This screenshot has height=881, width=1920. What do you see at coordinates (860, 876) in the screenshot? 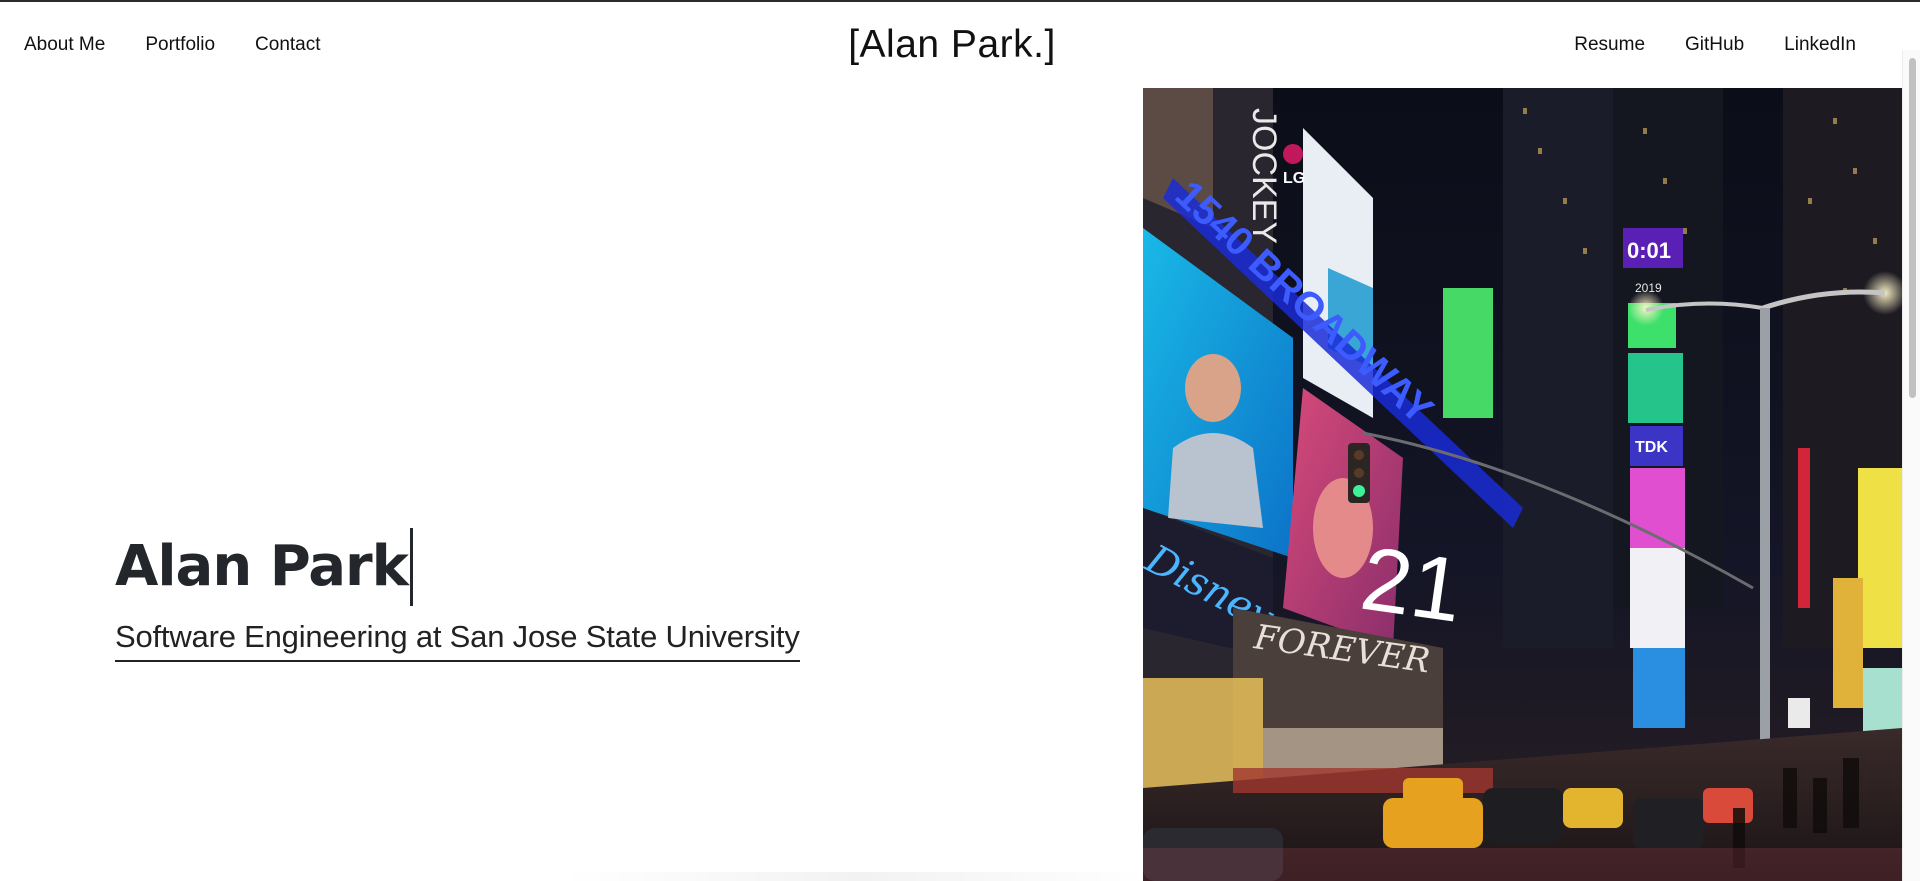
I see `bottom-edge-shadow` at bounding box center [860, 876].